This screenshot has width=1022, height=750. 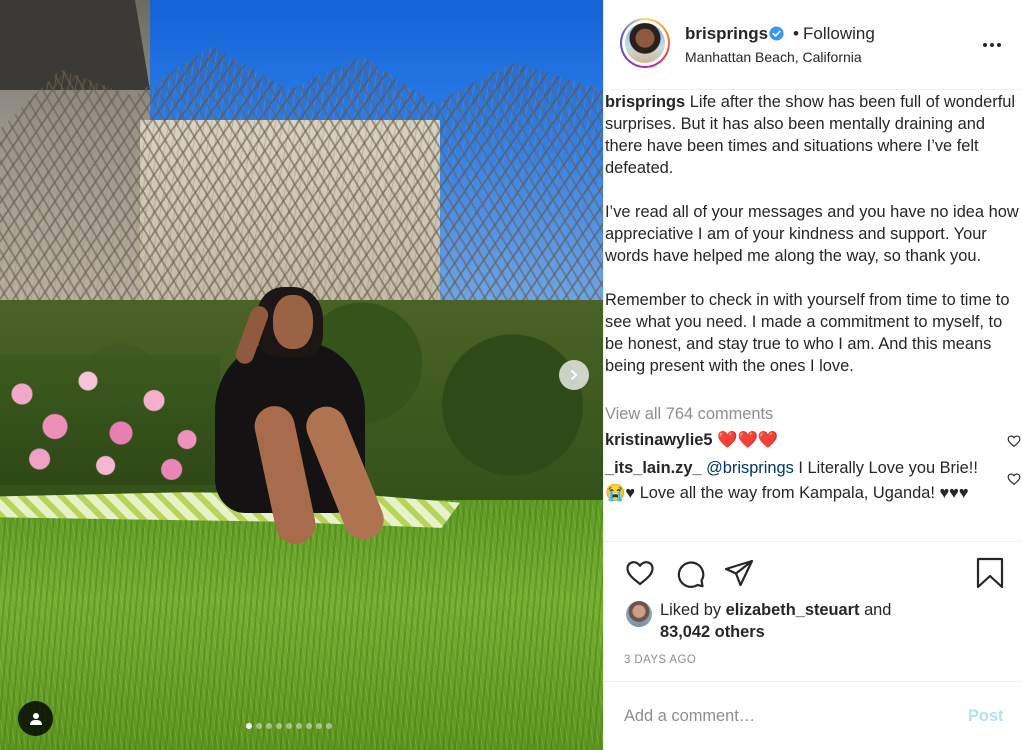 What do you see at coordinates (726, 34) in the screenshot?
I see `header-username: brisprings` at bounding box center [726, 34].